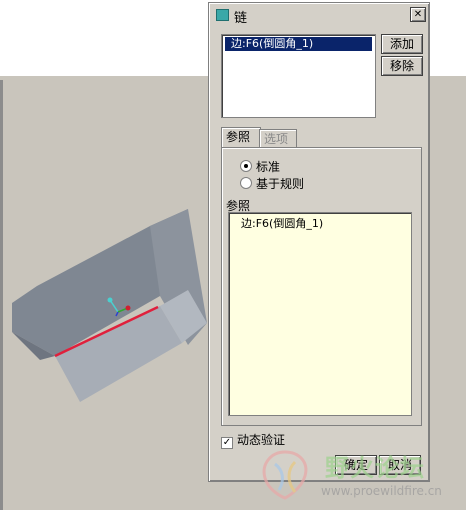 This screenshot has height=510, width=466. Describe the element at coordinates (298, 76) in the screenshot. I see `chain-reference-list: 边:F6(倒圆角_1)` at that location.